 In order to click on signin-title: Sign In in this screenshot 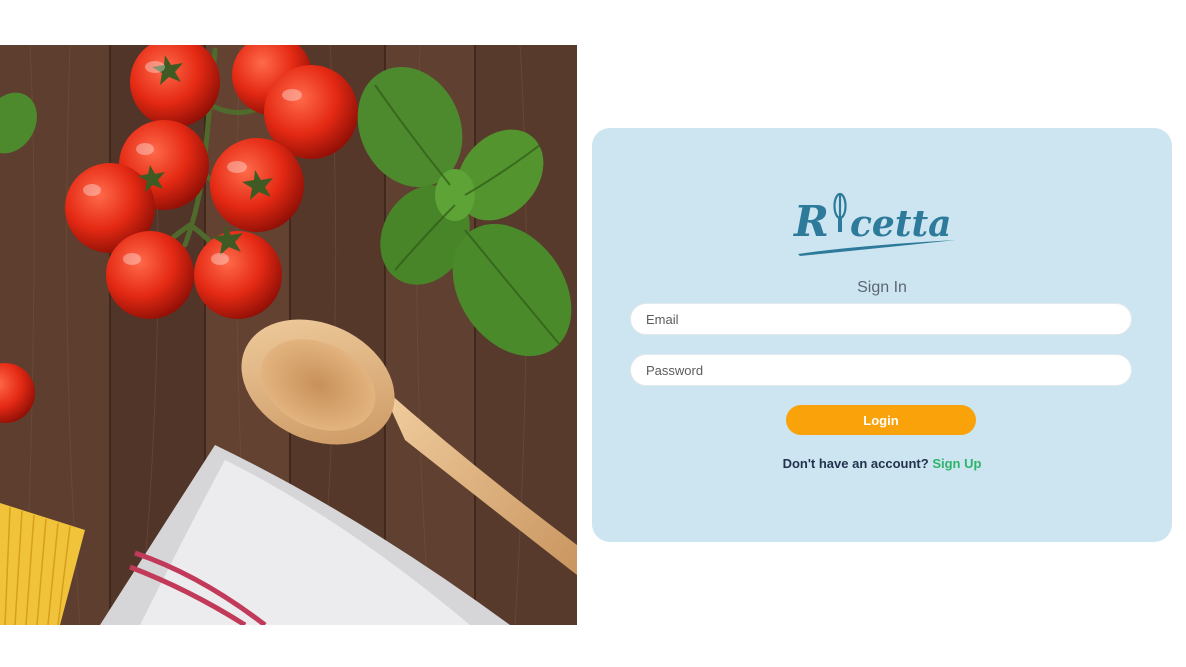, I will do `click(882, 287)`.